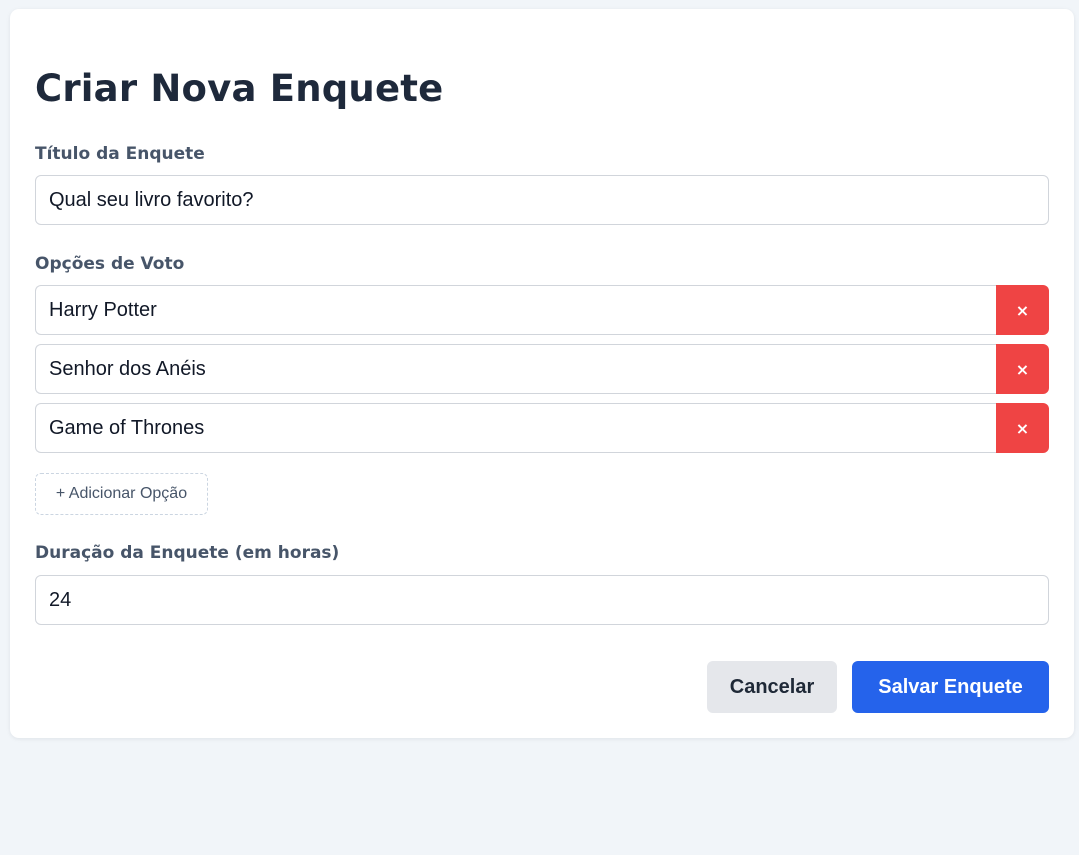  What do you see at coordinates (542, 200) in the screenshot?
I see `poll-title-input` at bounding box center [542, 200].